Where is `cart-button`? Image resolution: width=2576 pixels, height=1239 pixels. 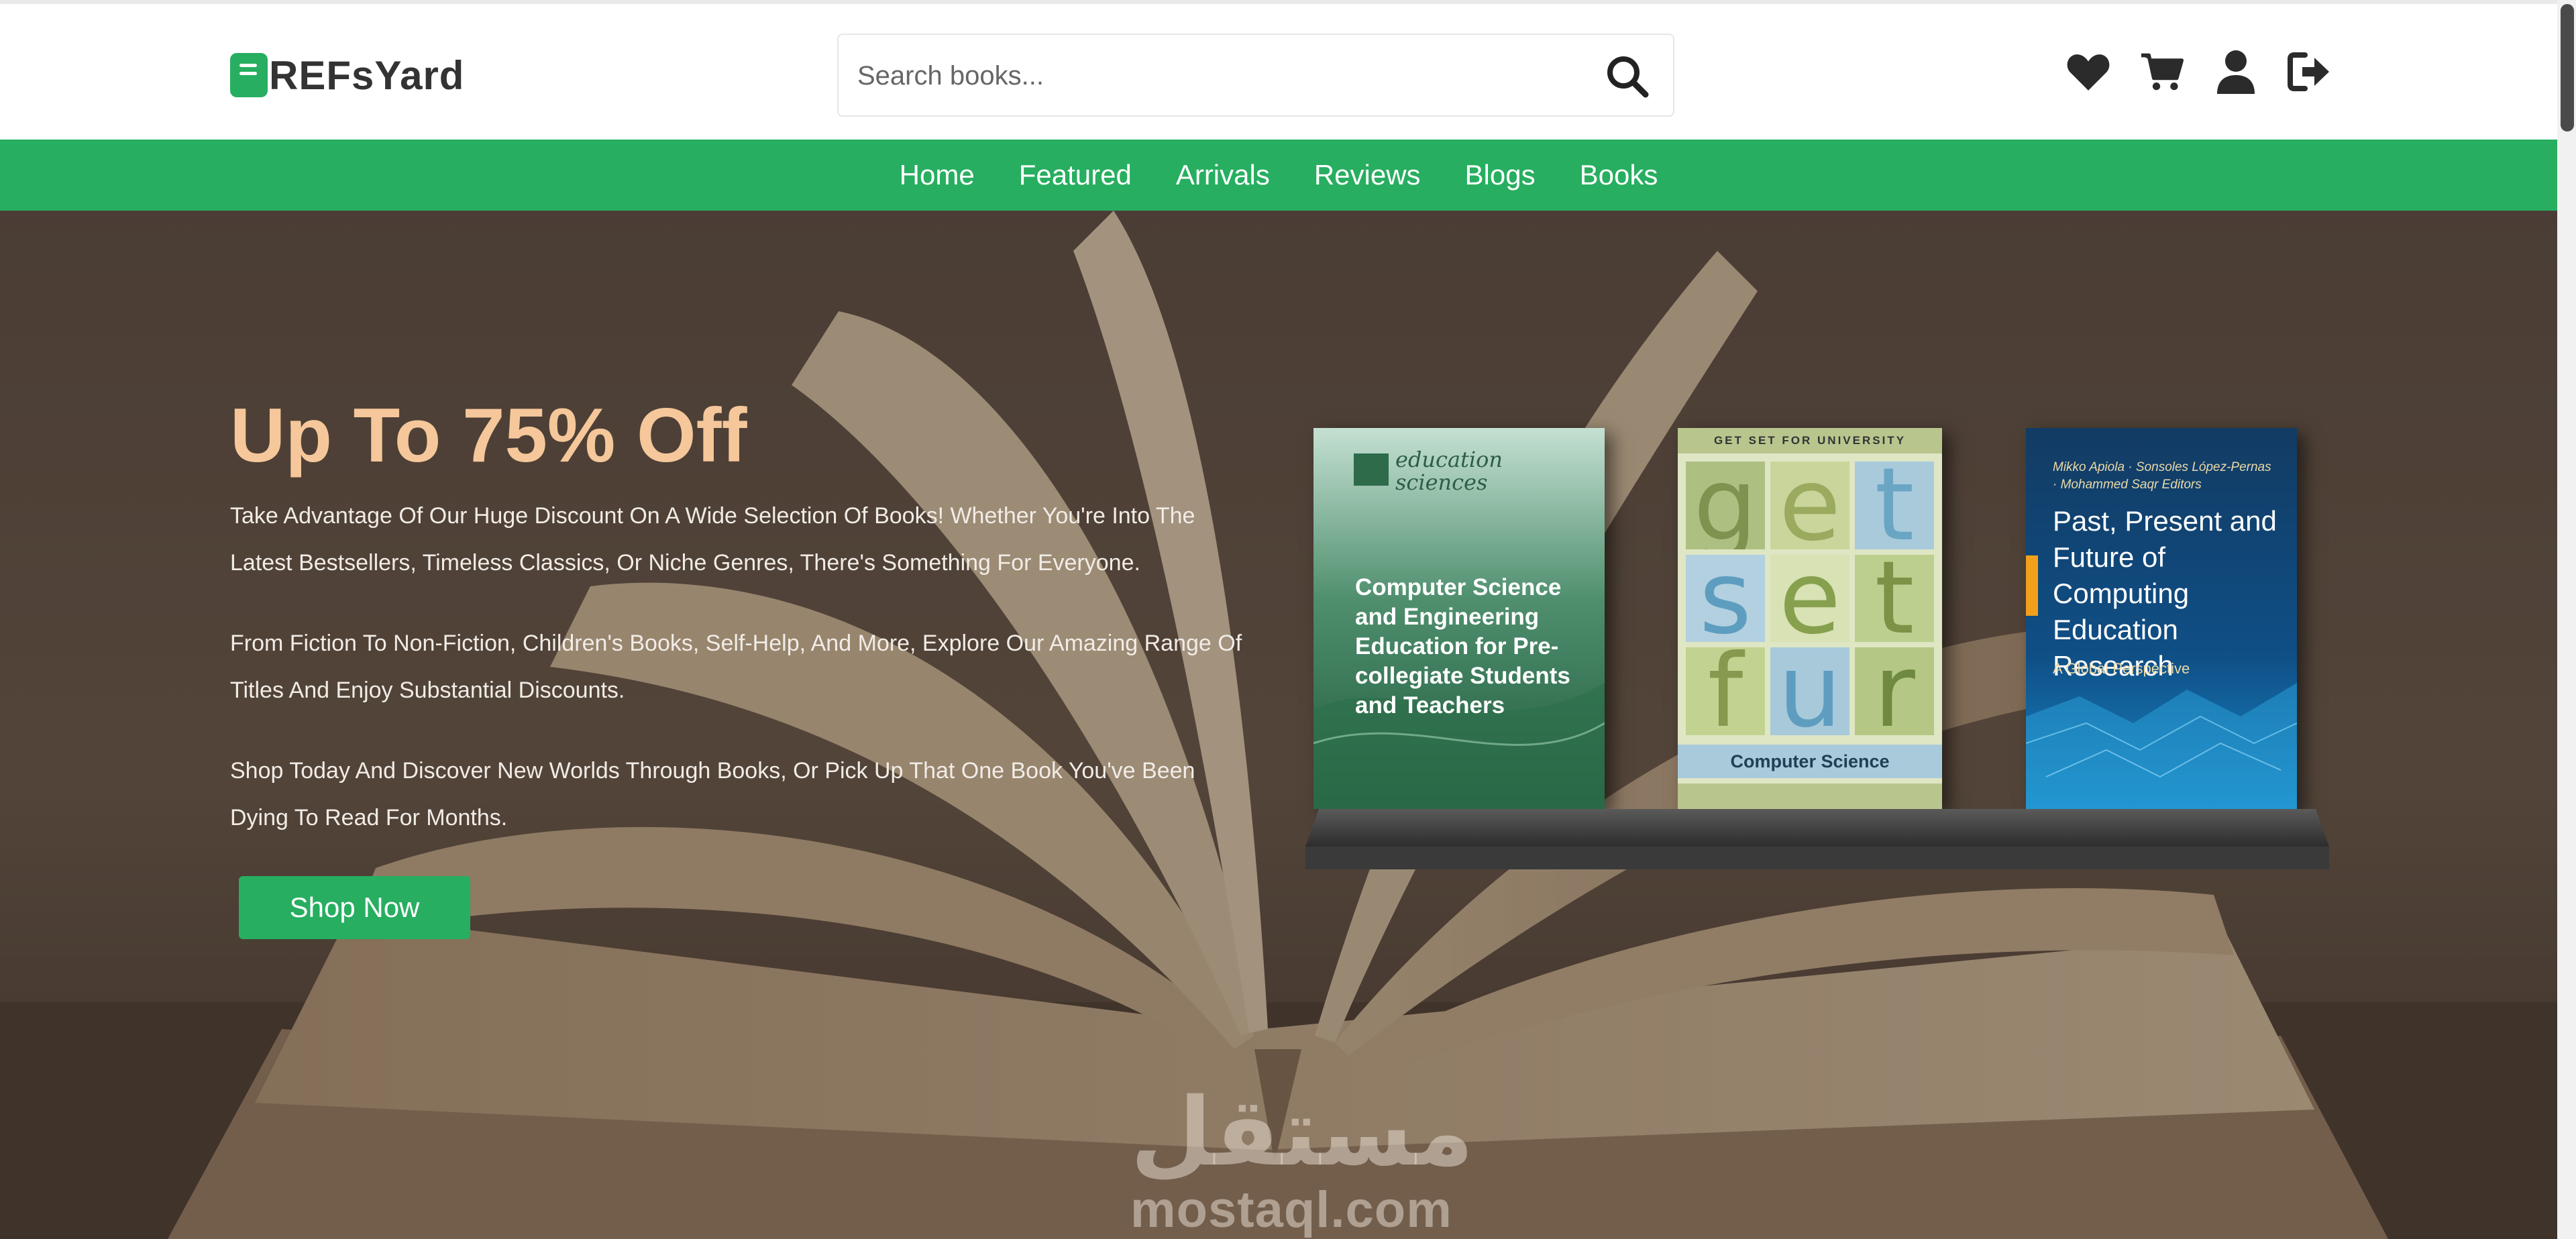 cart-button is located at coordinates (2162, 72).